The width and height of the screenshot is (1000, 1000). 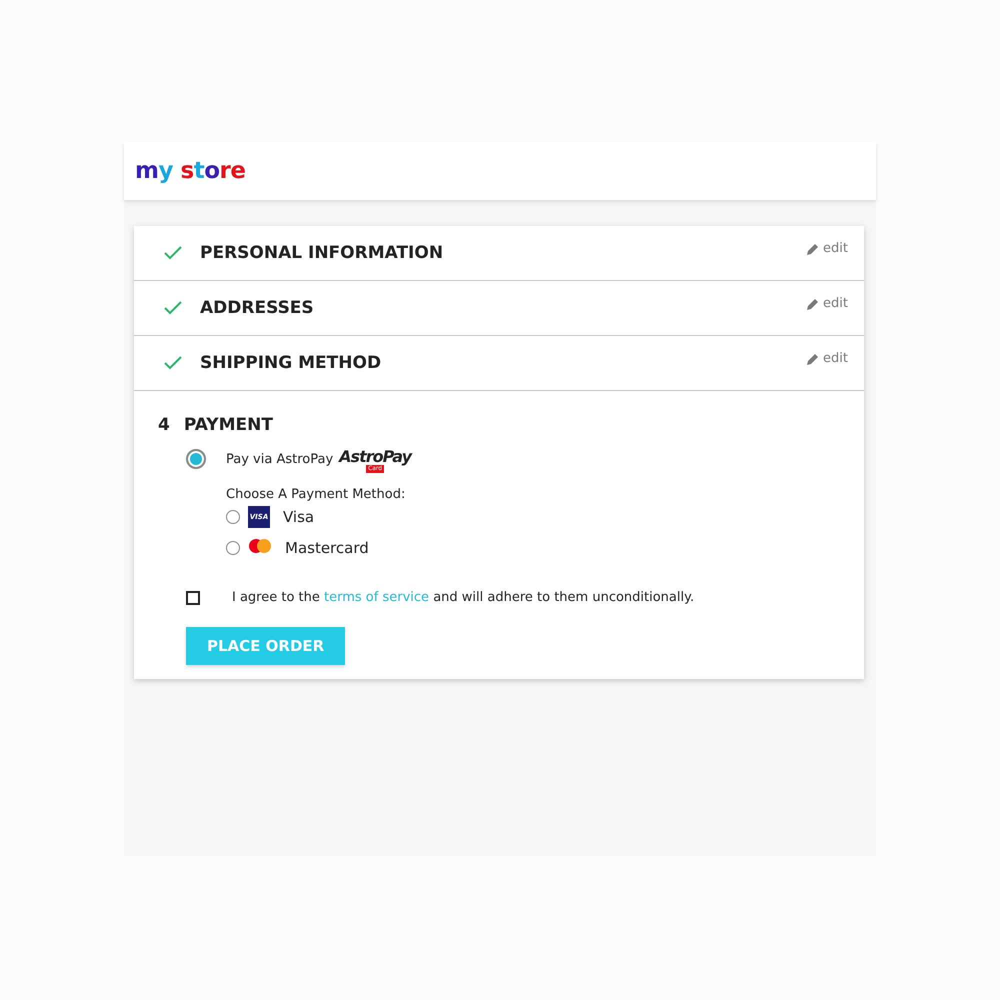 I want to click on step-number: 4, so click(x=164, y=425).